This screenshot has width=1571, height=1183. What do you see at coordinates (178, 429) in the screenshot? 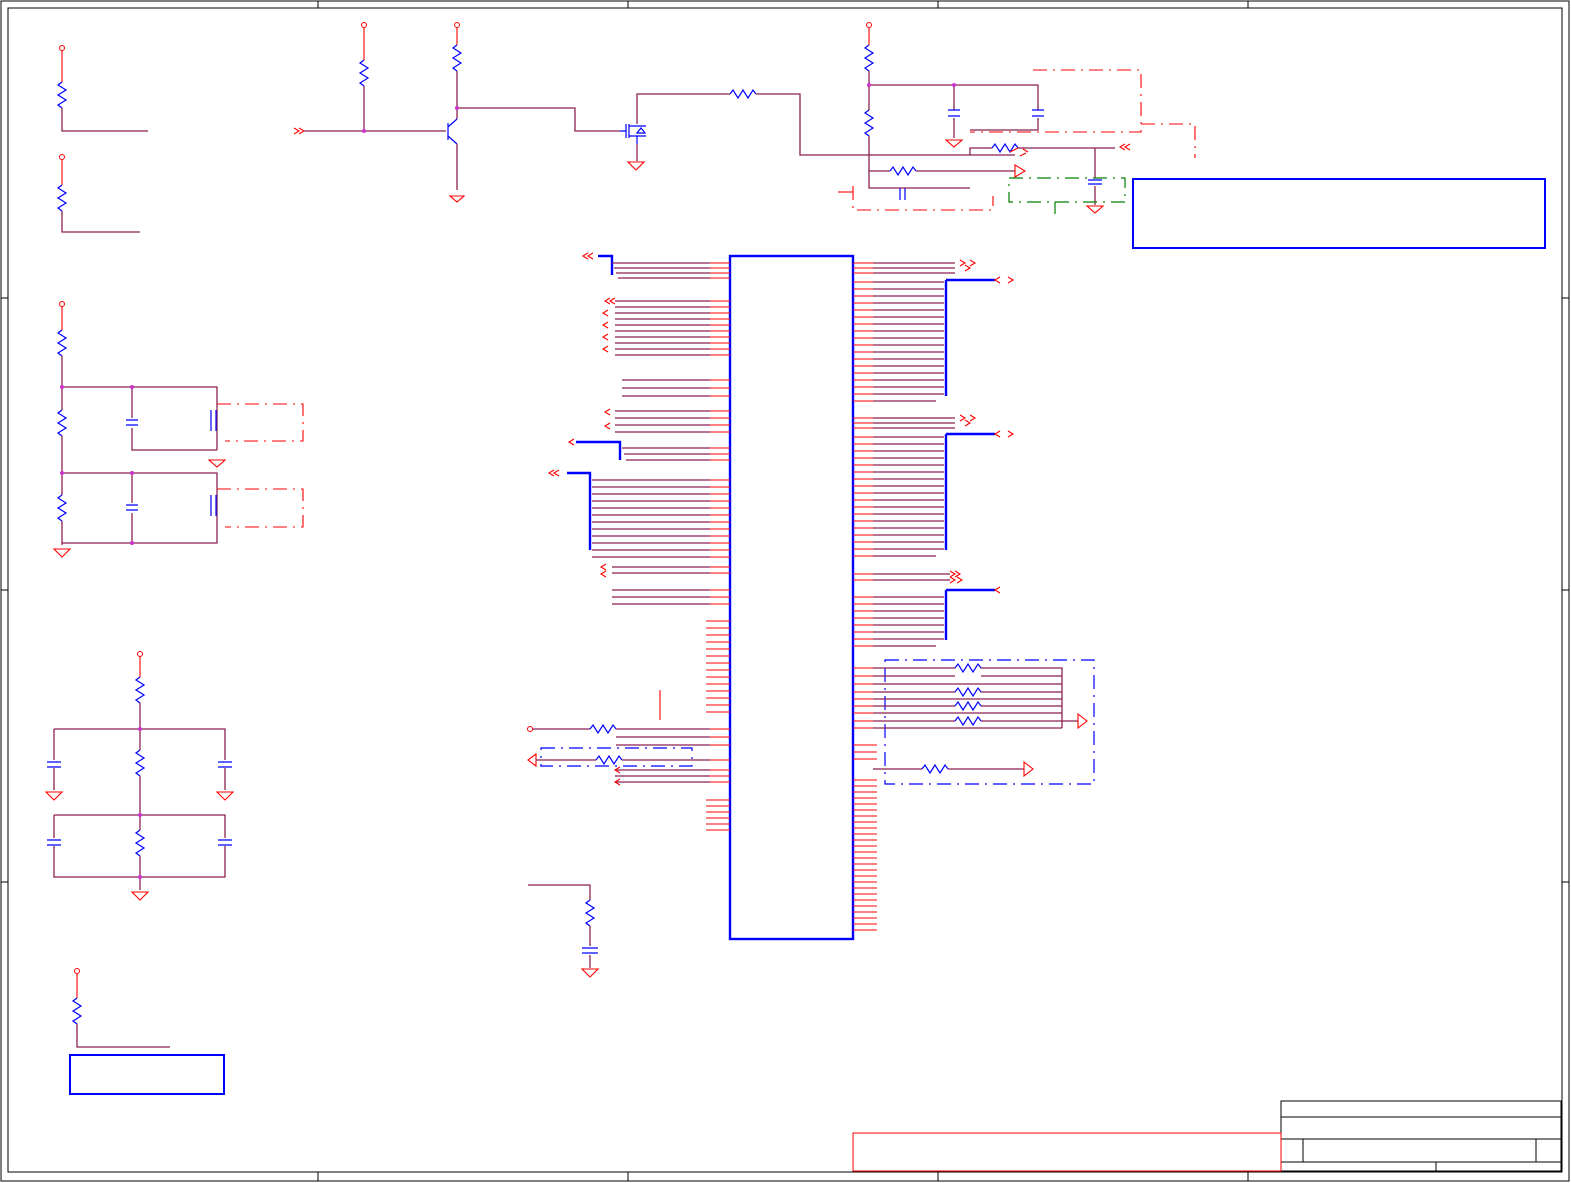
I see `rc-ladder-left` at bounding box center [178, 429].